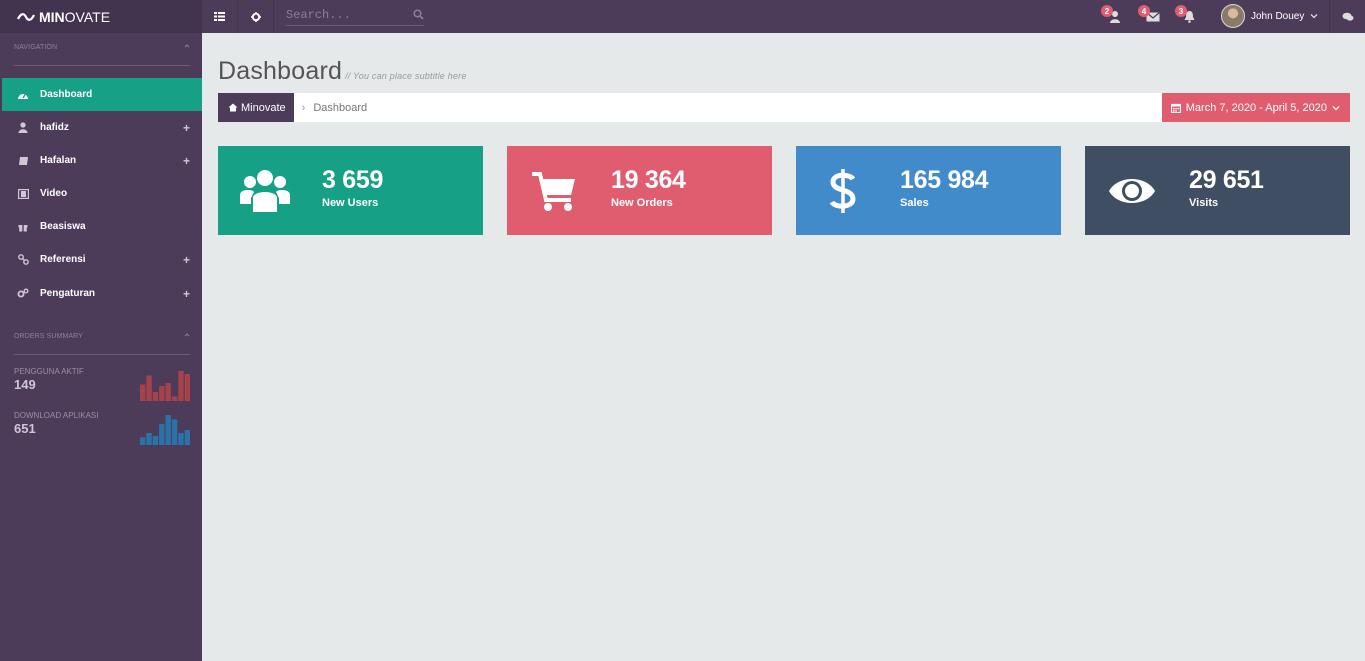 Image resolution: width=1365 pixels, height=661 pixels. What do you see at coordinates (341, 14) in the screenshot?
I see `search-input` at bounding box center [341, 14].